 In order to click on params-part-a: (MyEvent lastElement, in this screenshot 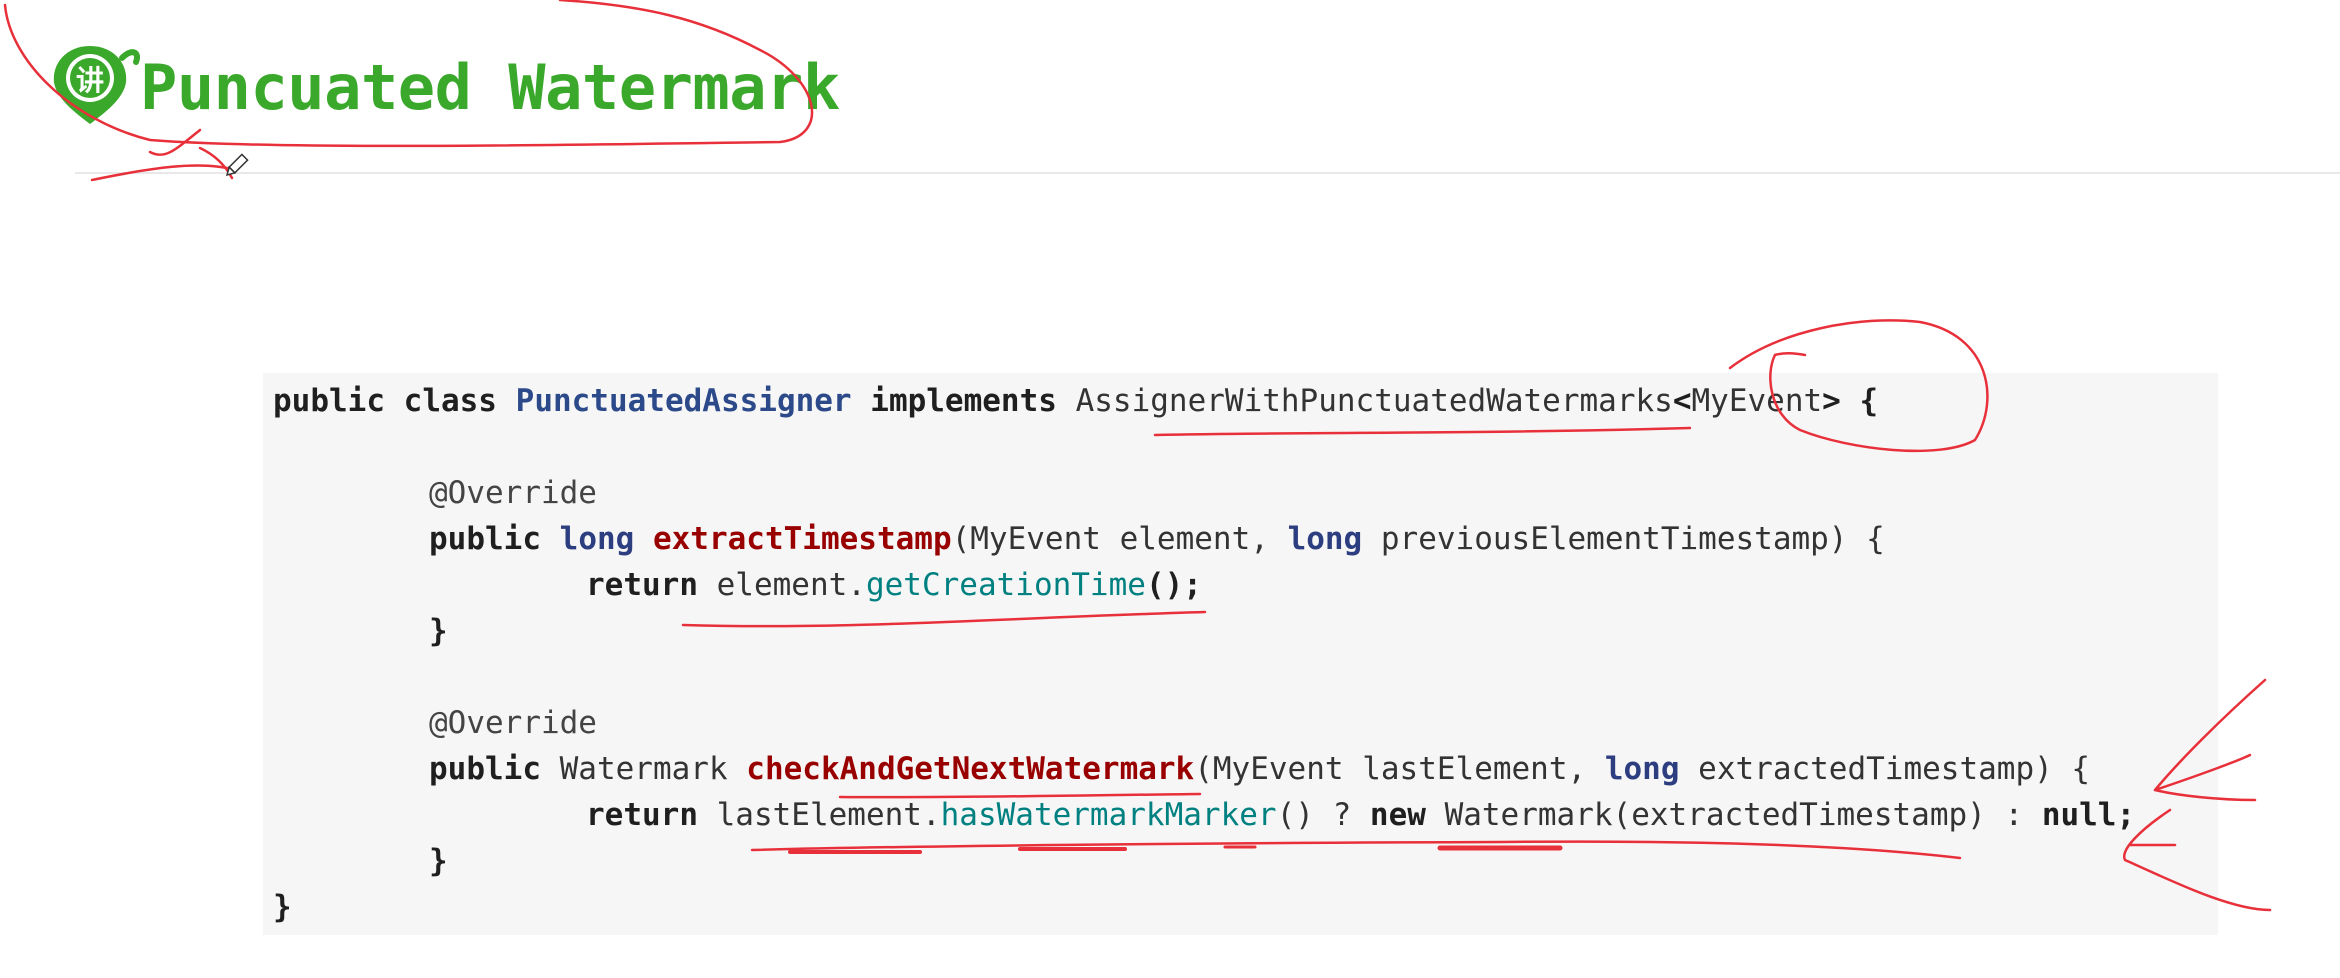, I will do `click(1399, 769)`.